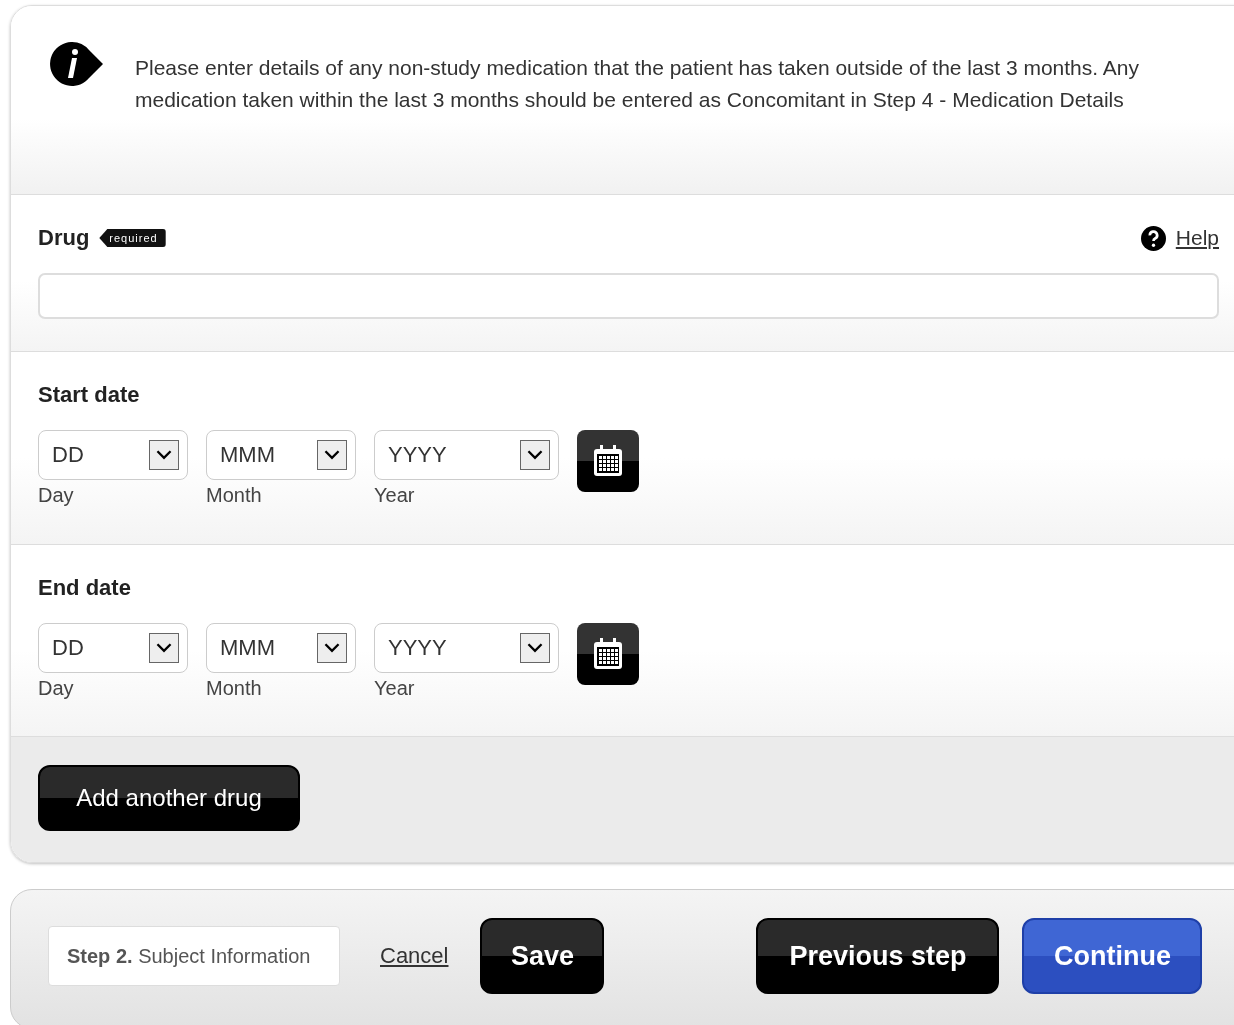  What do you see at coordinates (1197, 238) in the screenshot?
I see `help-link: Help` at bounding box center [1197, 238].